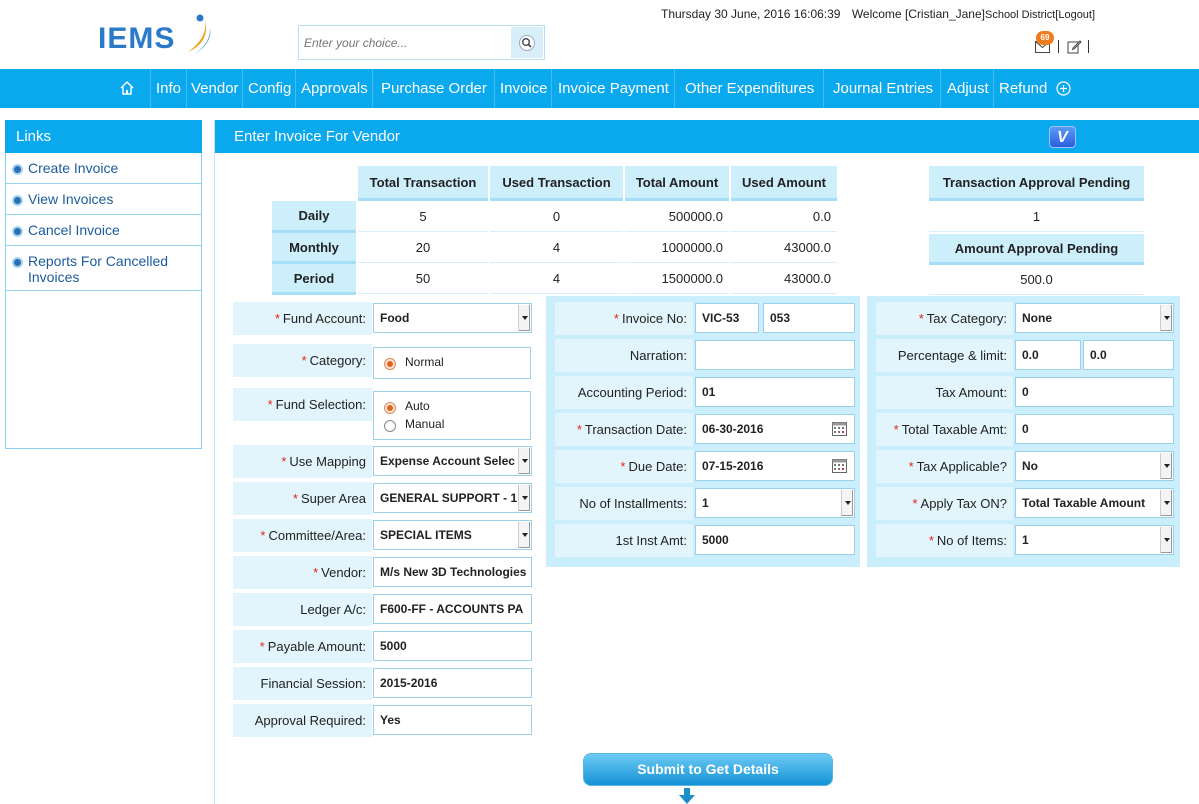  Describe the element at coordinates (944, 392) in the screenshot. I see `tax-amount-label: Tax Amount:` at that location.